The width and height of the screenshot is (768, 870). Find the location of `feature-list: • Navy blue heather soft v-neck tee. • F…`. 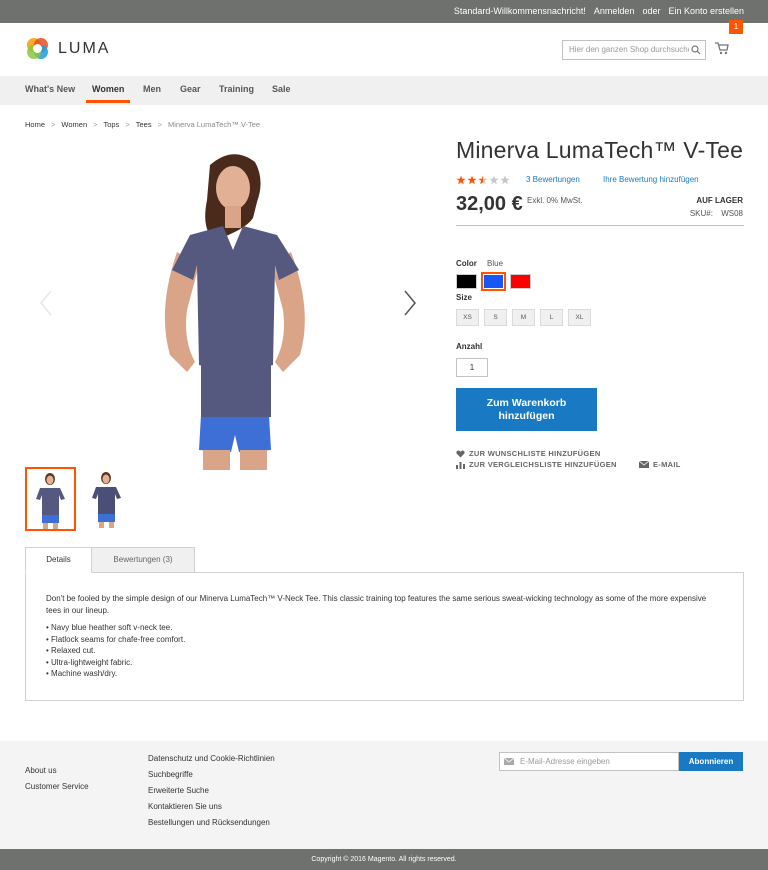

feature-list: • Navy blue heather soft v-neck tee. • F… is located at coordinates (384, 651).